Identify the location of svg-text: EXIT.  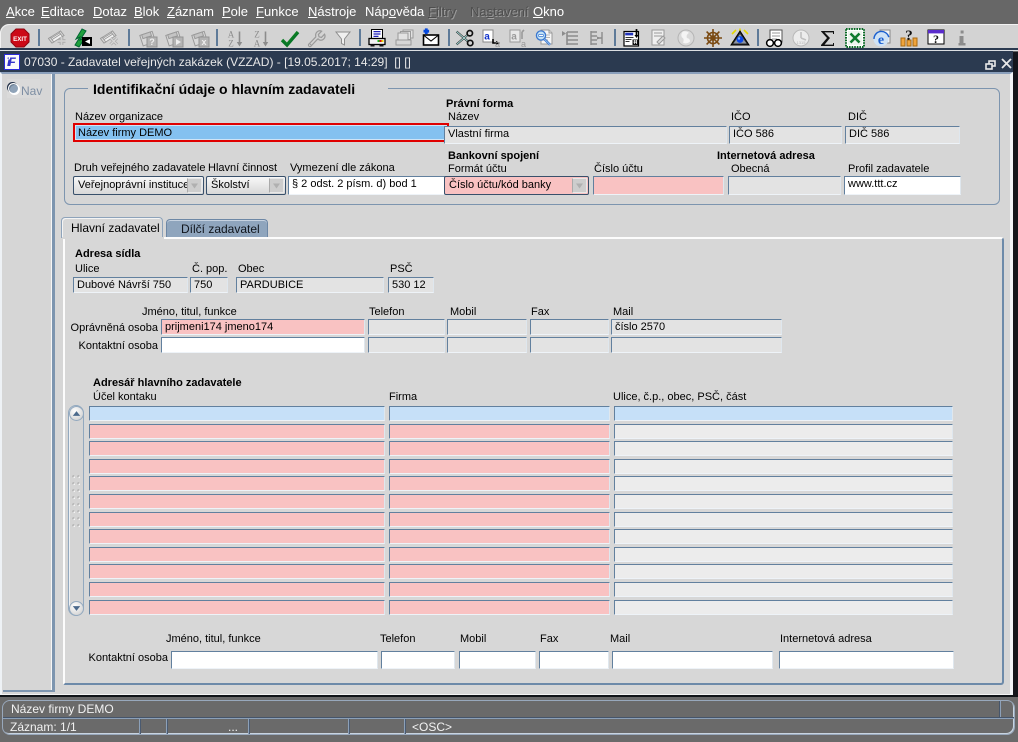
(20, 39).